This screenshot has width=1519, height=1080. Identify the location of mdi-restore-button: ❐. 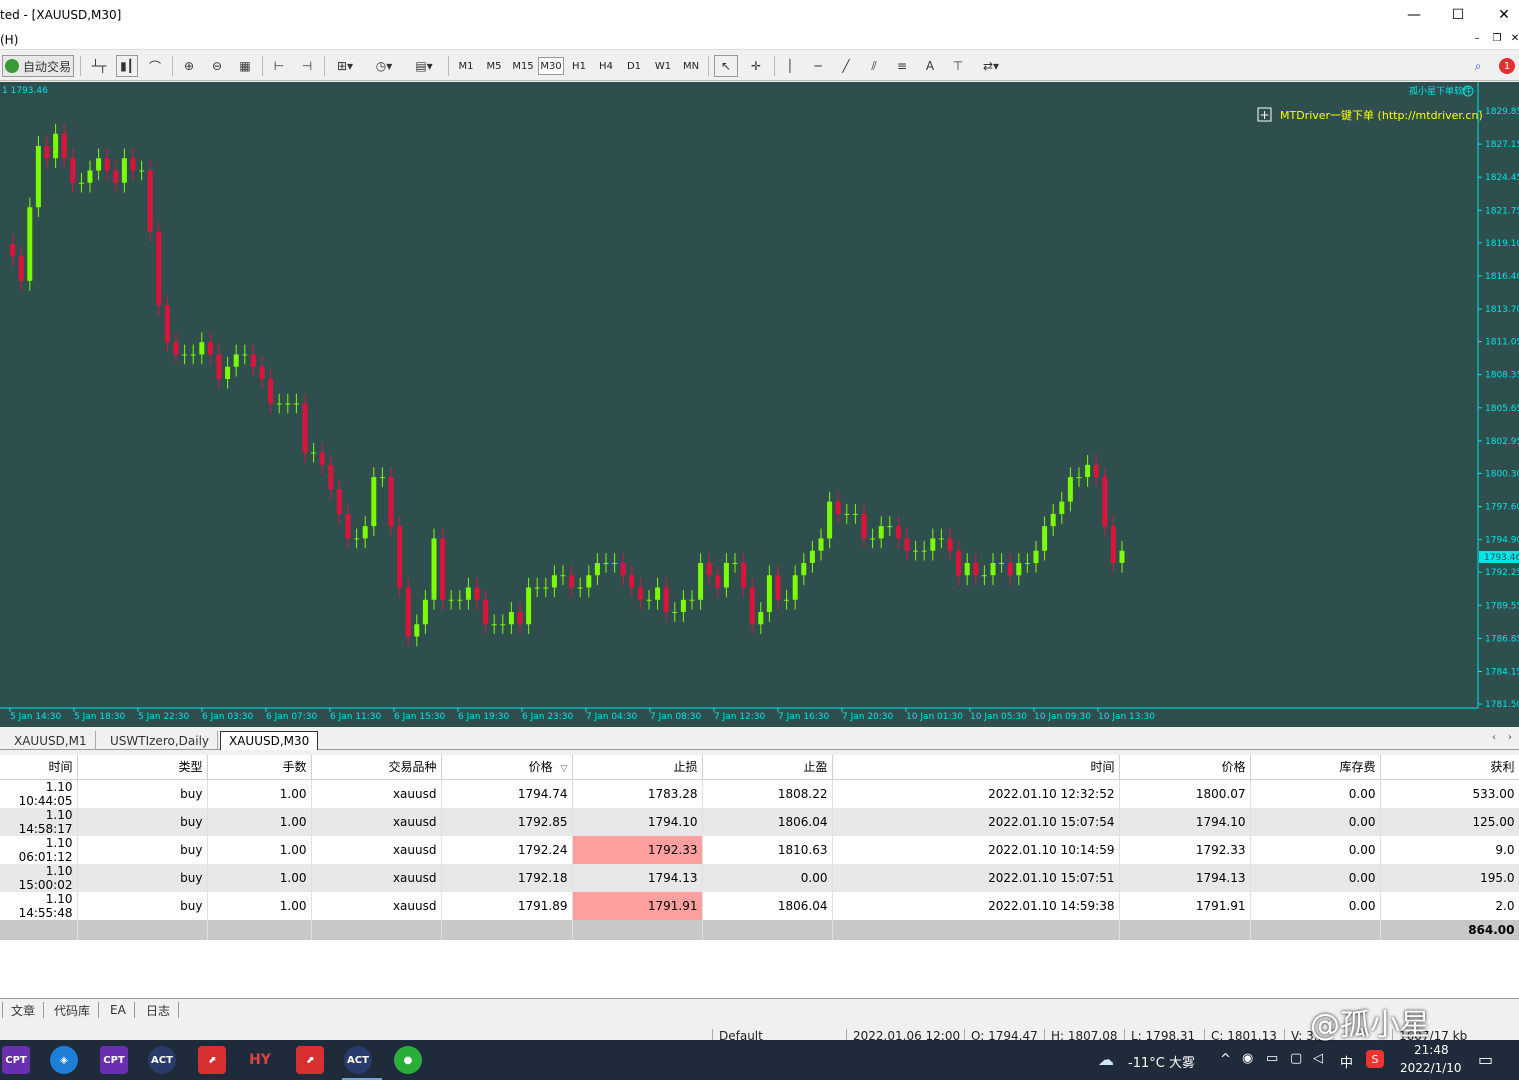
(1497, 38).